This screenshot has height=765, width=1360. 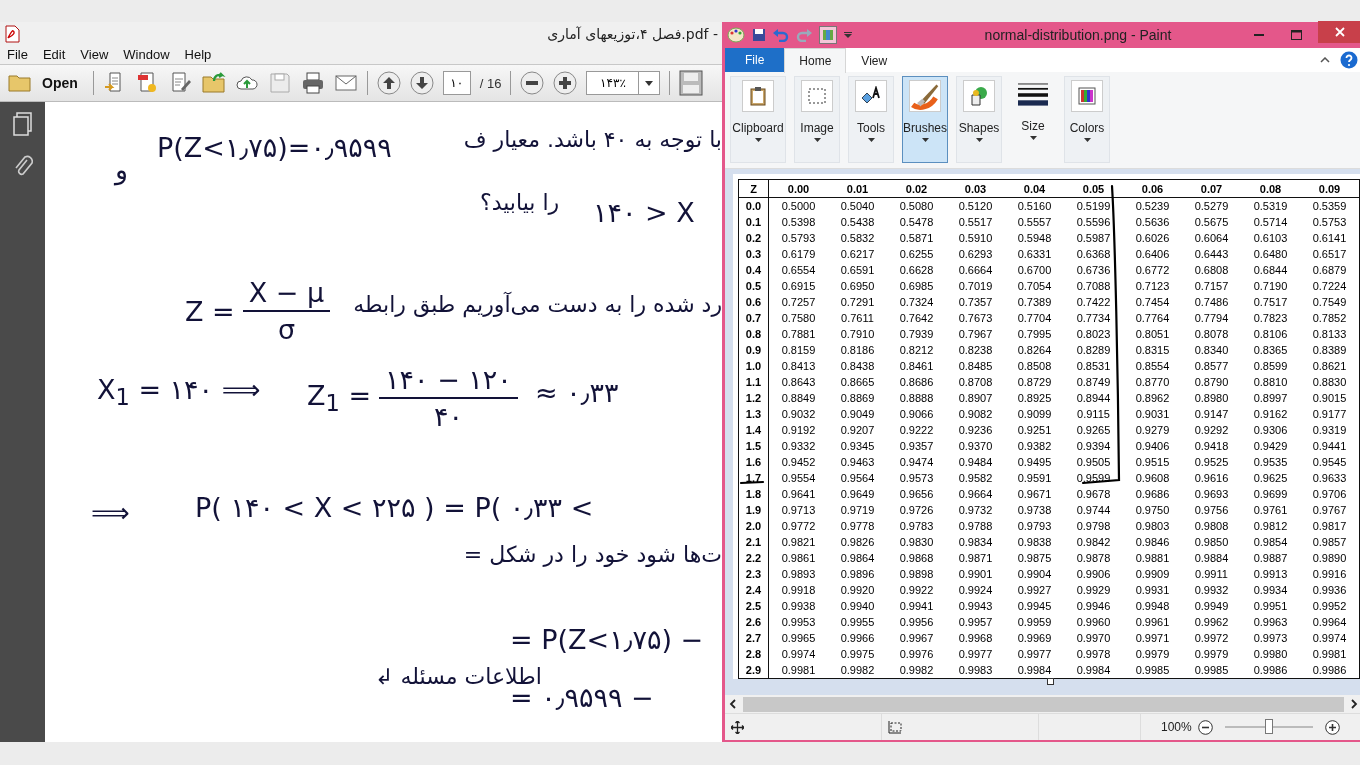 What do you see at coordinates (1296, 35) in the screenshot?
I see `maximize-icon` at bounding box center [1296, 35].